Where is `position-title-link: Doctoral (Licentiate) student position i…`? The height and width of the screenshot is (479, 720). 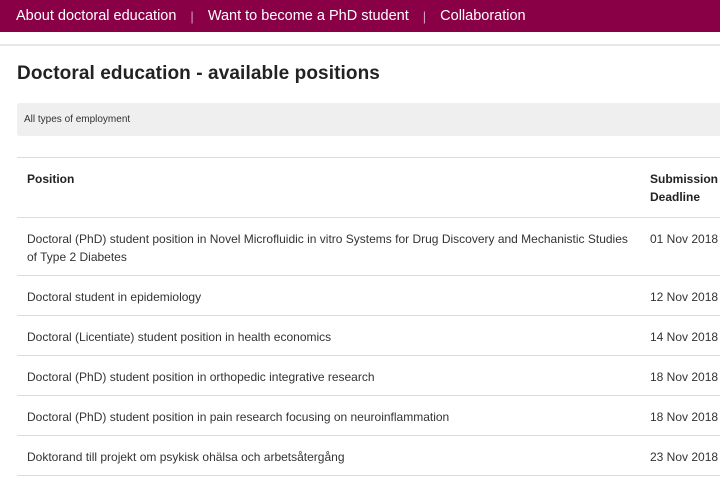
position-title-link: Doctoral (Licentiate) student position i… is located at coordinates (328, 335).